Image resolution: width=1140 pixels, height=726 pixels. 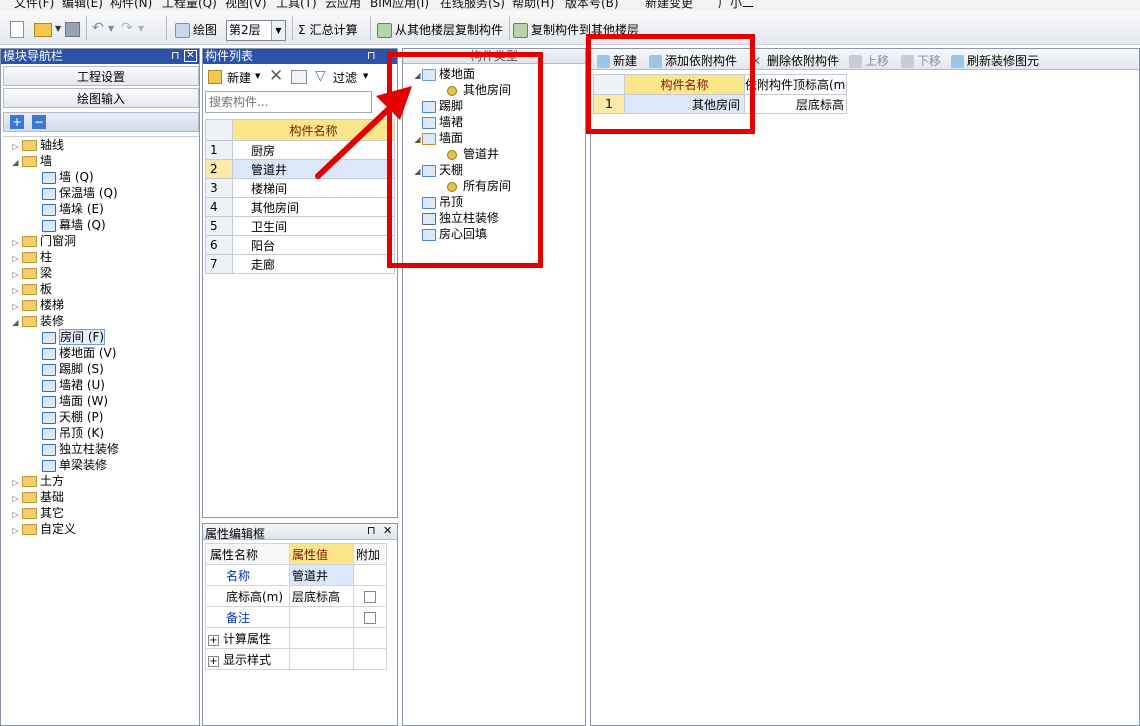 What do you see at coordinates (313, 150) in the screenshot?
I see `component-name-cell: 厨房` at bounding box center [313, 150].